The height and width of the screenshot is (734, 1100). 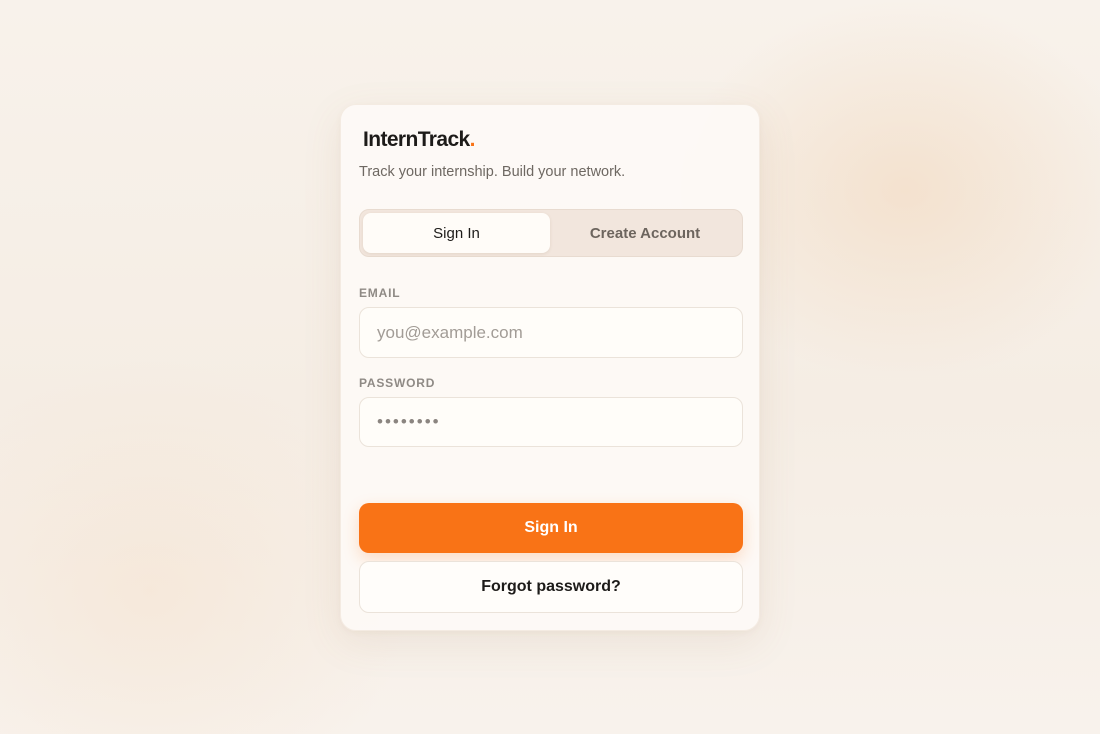 I want to click on sign-in-button: Sign In, so click(x=551, y=528).